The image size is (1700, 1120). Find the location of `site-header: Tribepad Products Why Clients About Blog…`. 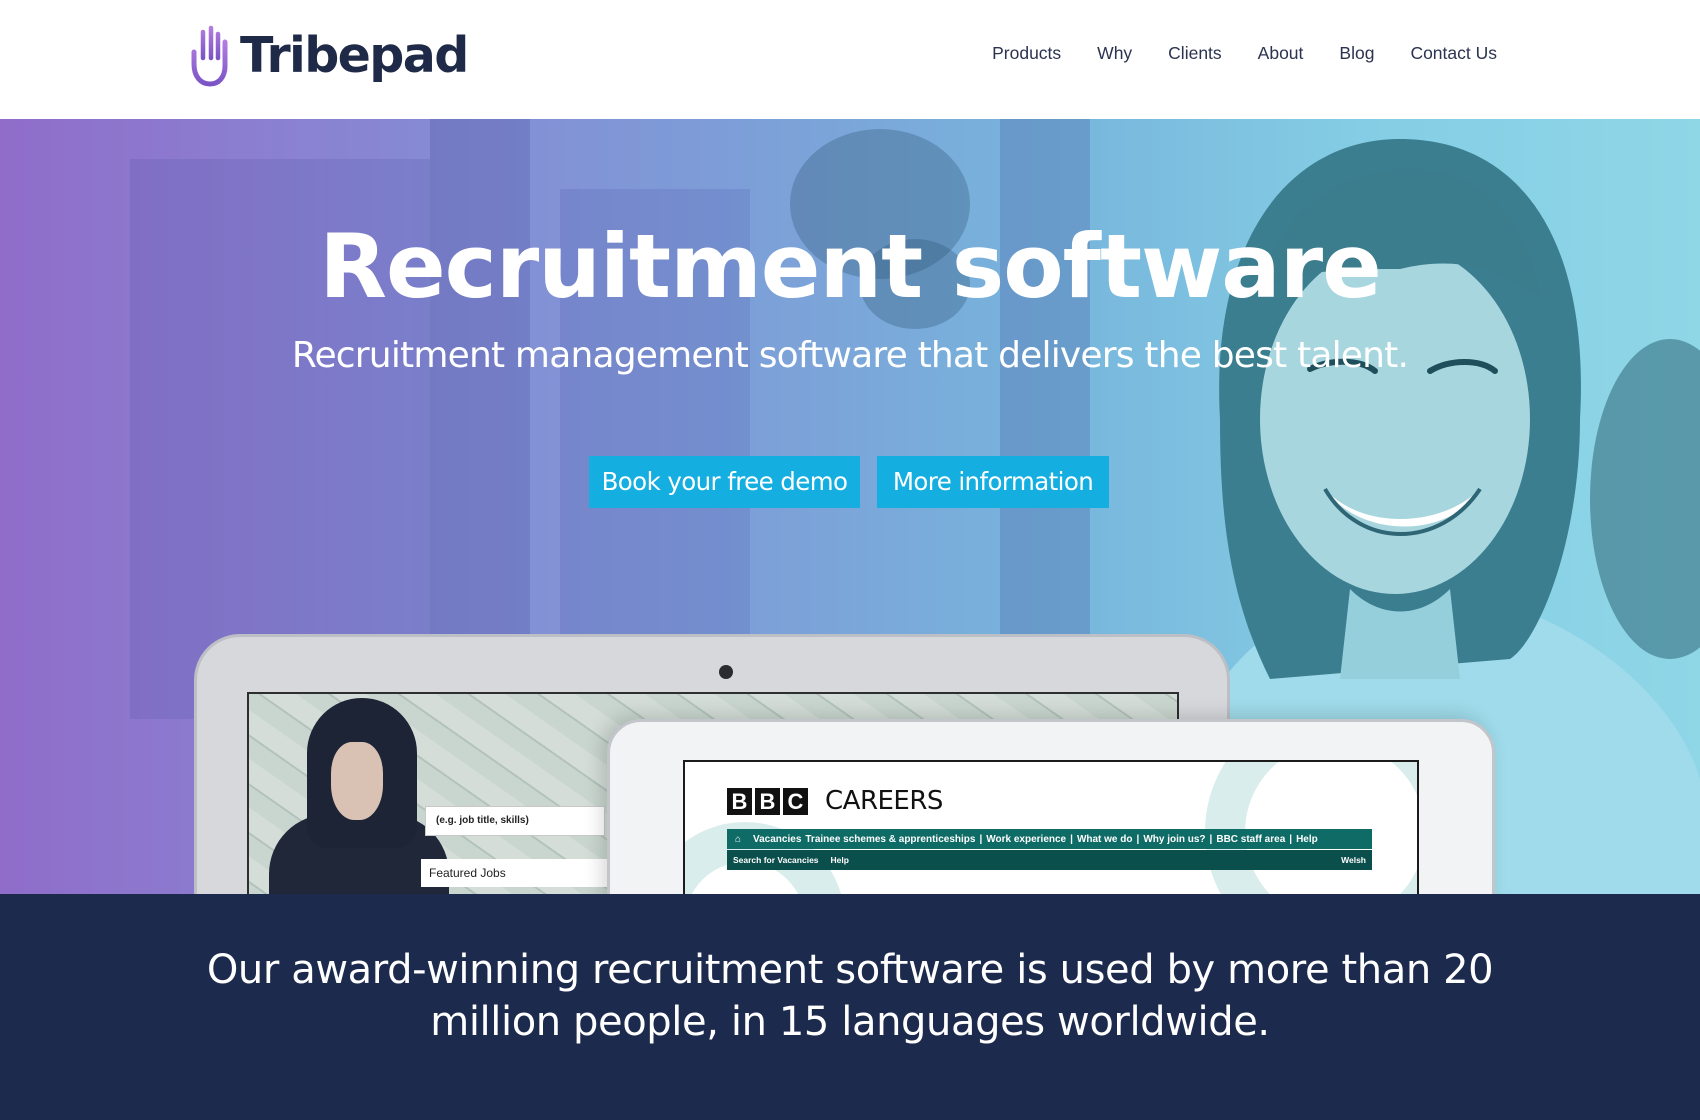

site-header: Tribepad Products Why Clients About Blog… is located at coordinates (850, 59).